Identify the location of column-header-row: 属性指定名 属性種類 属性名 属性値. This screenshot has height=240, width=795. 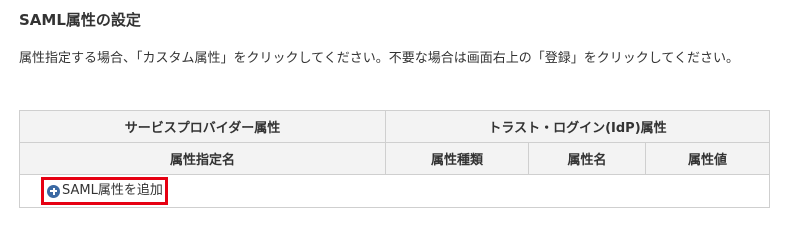
(394, 158).